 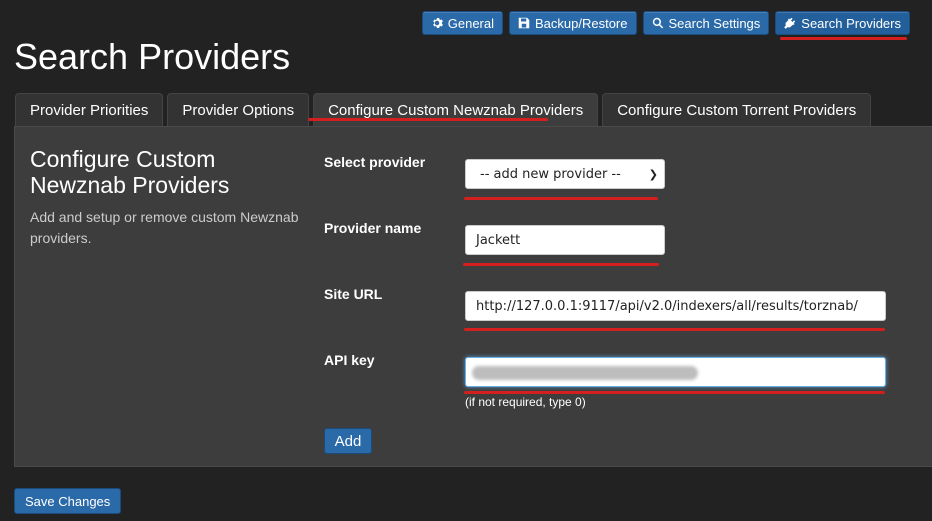 I want to click on search-providers-highlight, so click(x=843, y=38).